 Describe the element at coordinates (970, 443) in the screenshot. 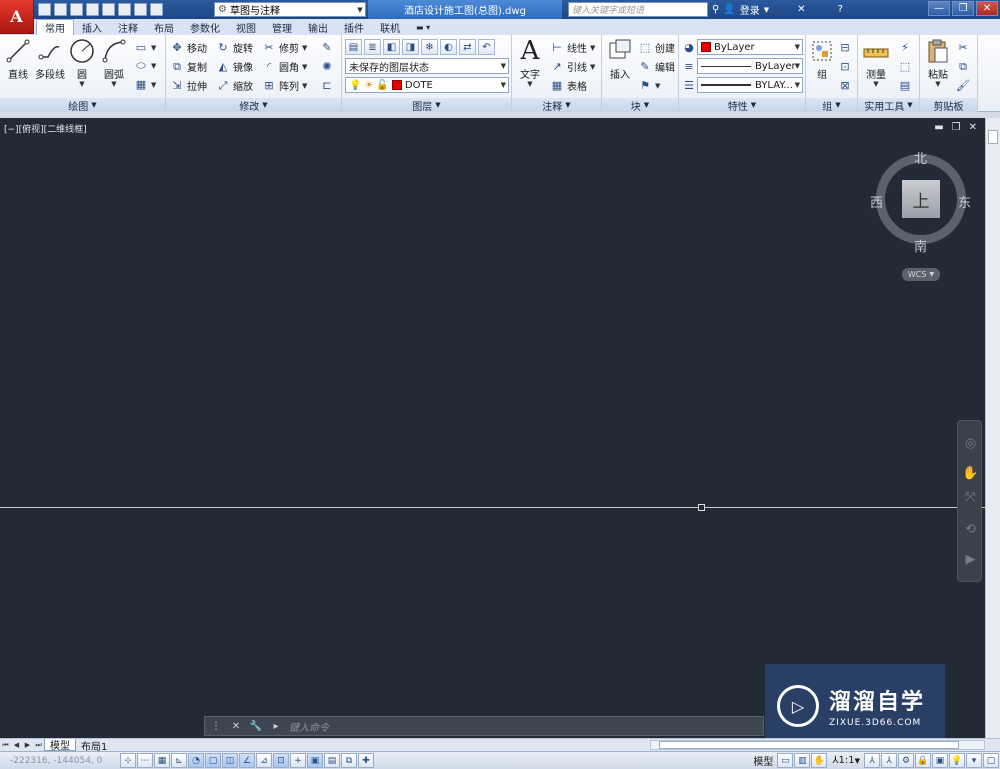

I see `steering-wheel-icon: ◎` at that location.